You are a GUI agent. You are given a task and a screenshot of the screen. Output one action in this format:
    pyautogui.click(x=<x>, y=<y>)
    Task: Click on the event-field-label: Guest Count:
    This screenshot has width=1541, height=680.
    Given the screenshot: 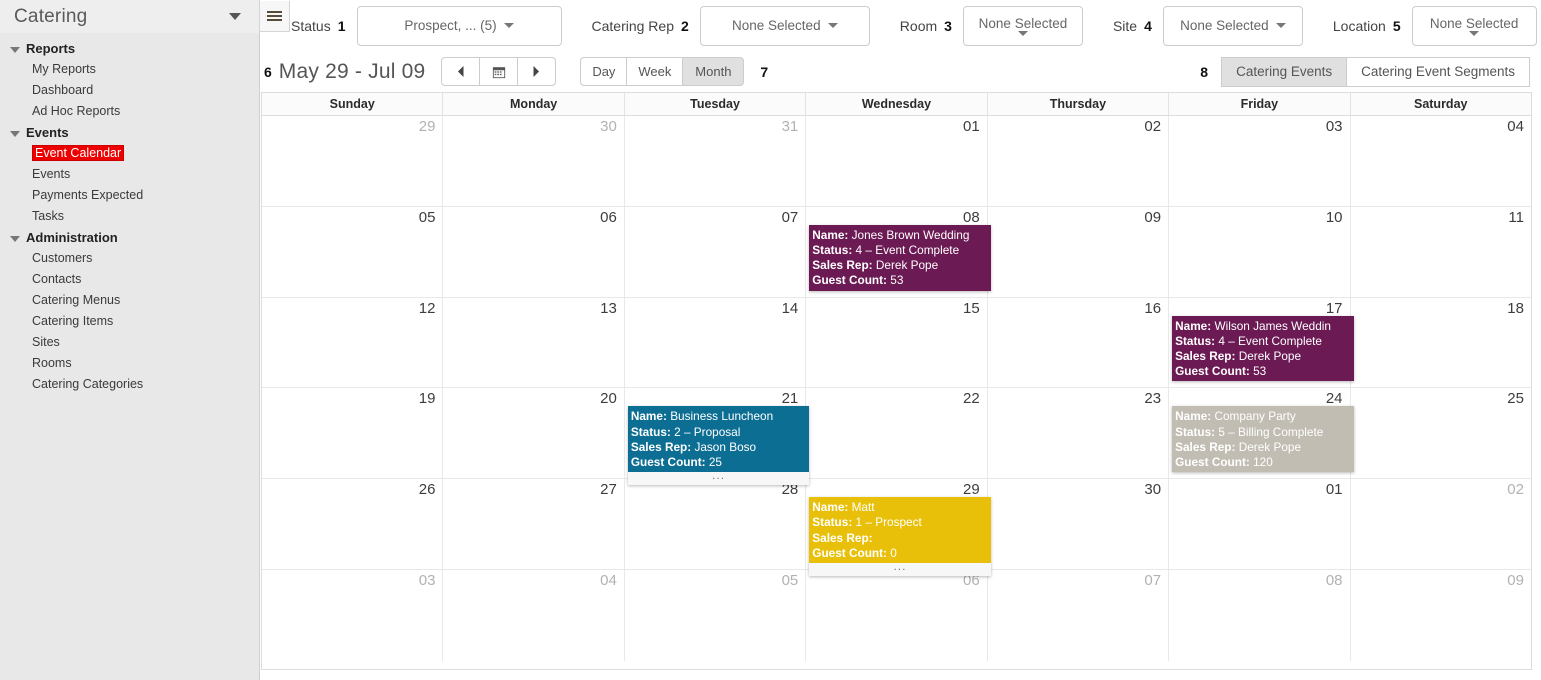 What is the action you would take?
    pyautogui.click(x=1212, y=462)
    